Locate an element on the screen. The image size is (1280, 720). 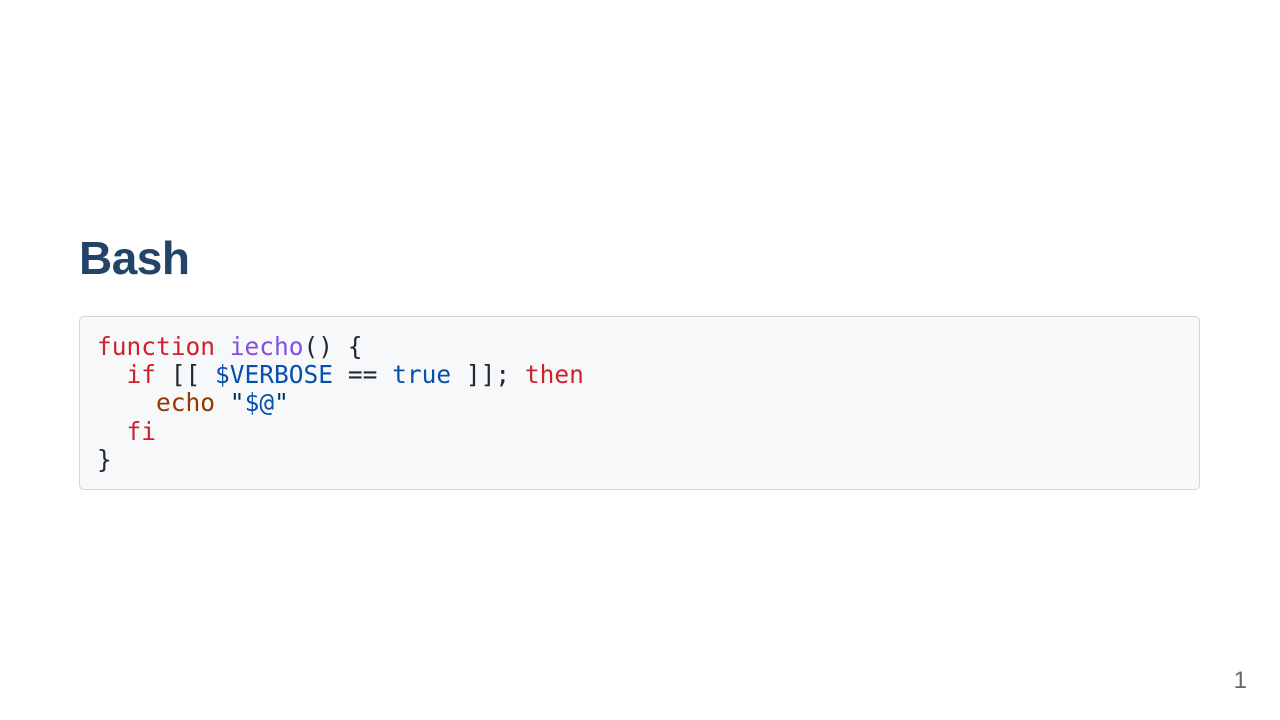
code-line-5: } is located at coordinates (104, 459).